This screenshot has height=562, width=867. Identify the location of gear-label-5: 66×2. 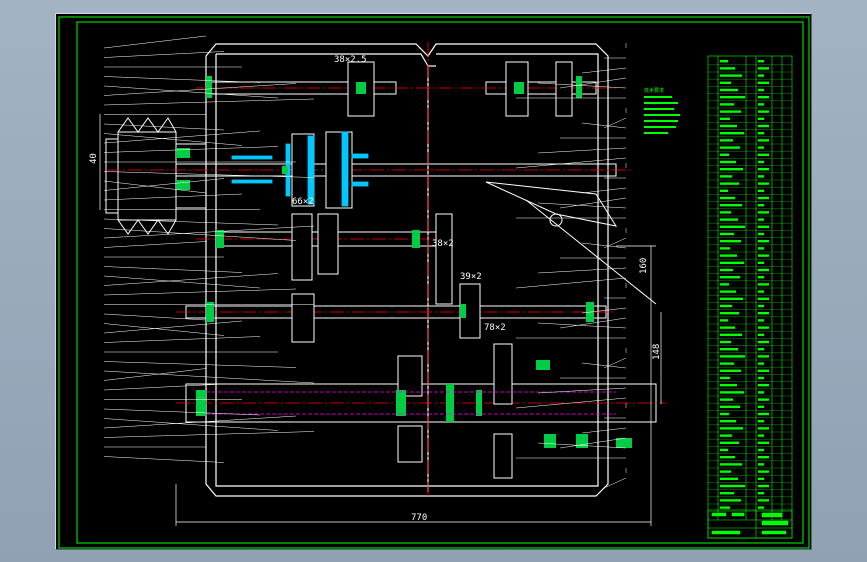
(303, 202).